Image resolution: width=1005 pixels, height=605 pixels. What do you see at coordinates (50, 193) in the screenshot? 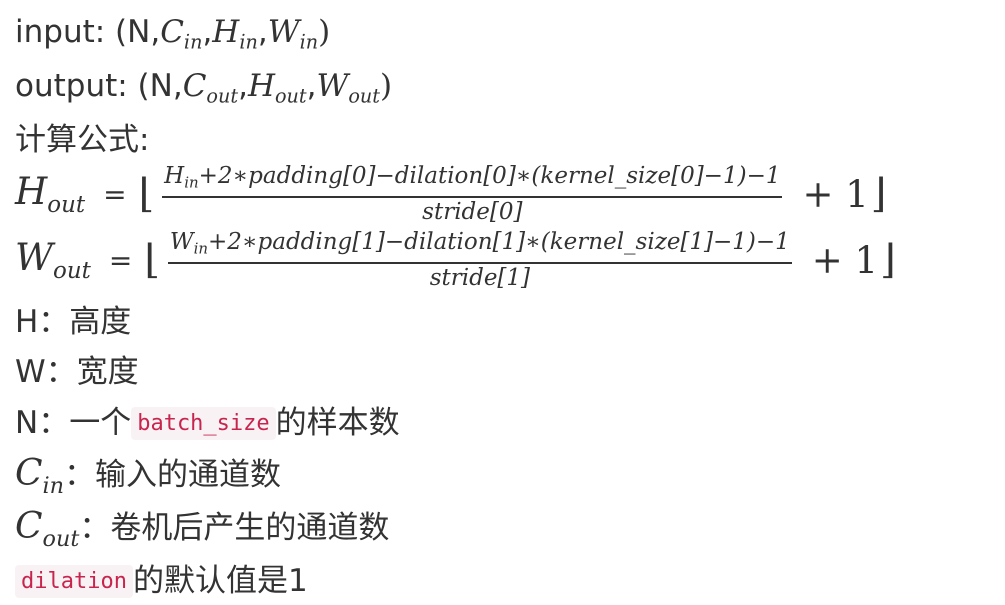
I see `h-out-lhs: Hout` at bounding box center [50, 193].